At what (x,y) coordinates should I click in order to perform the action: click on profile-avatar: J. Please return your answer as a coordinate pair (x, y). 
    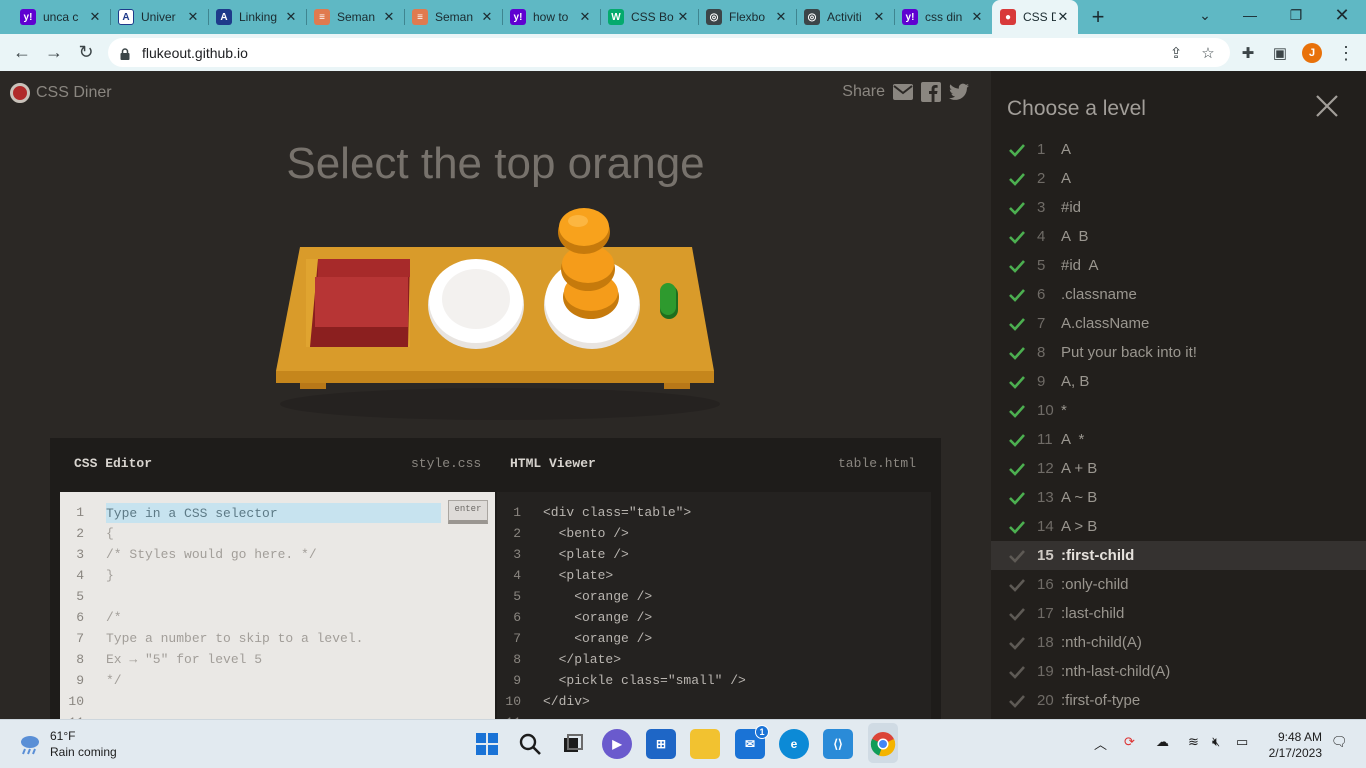
    Looking at the image, I should click on (1312, 53).